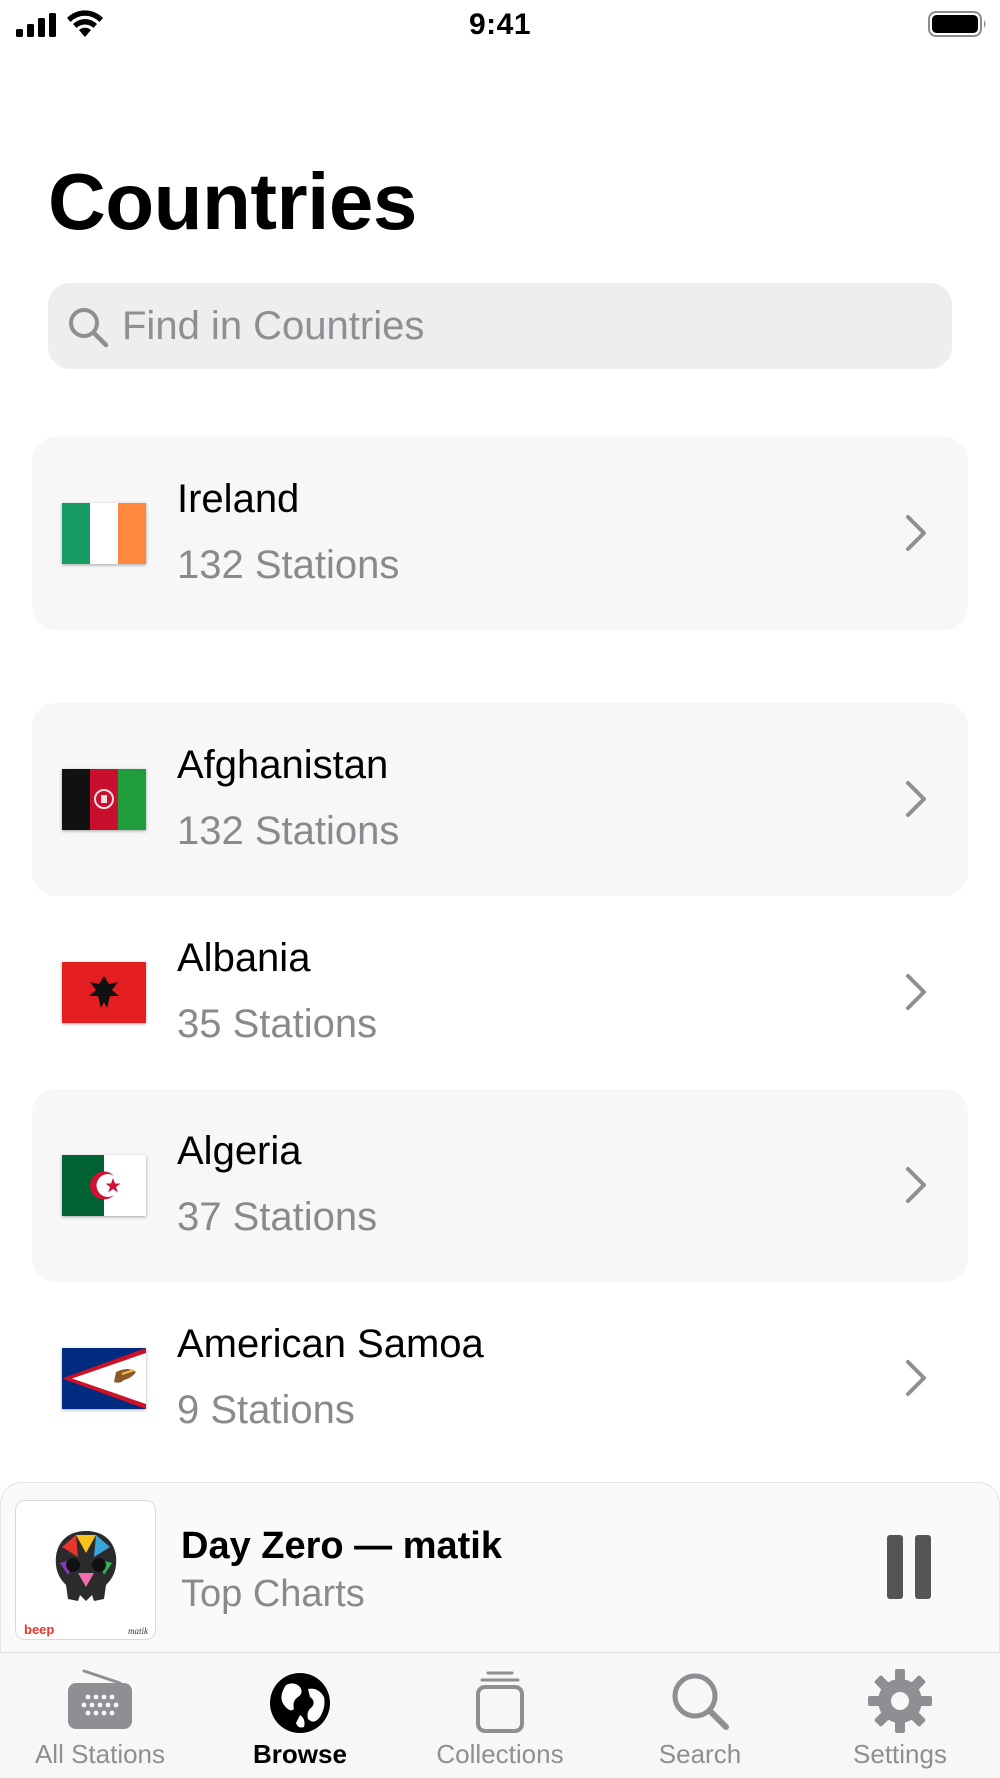 The width and height of the screenshot is (1000, 1778). What do you see at coordinates (500, 992) in the screenshot?
I see `country-row-albania: Albania 35 Stations` at bounding box center [500, 992].